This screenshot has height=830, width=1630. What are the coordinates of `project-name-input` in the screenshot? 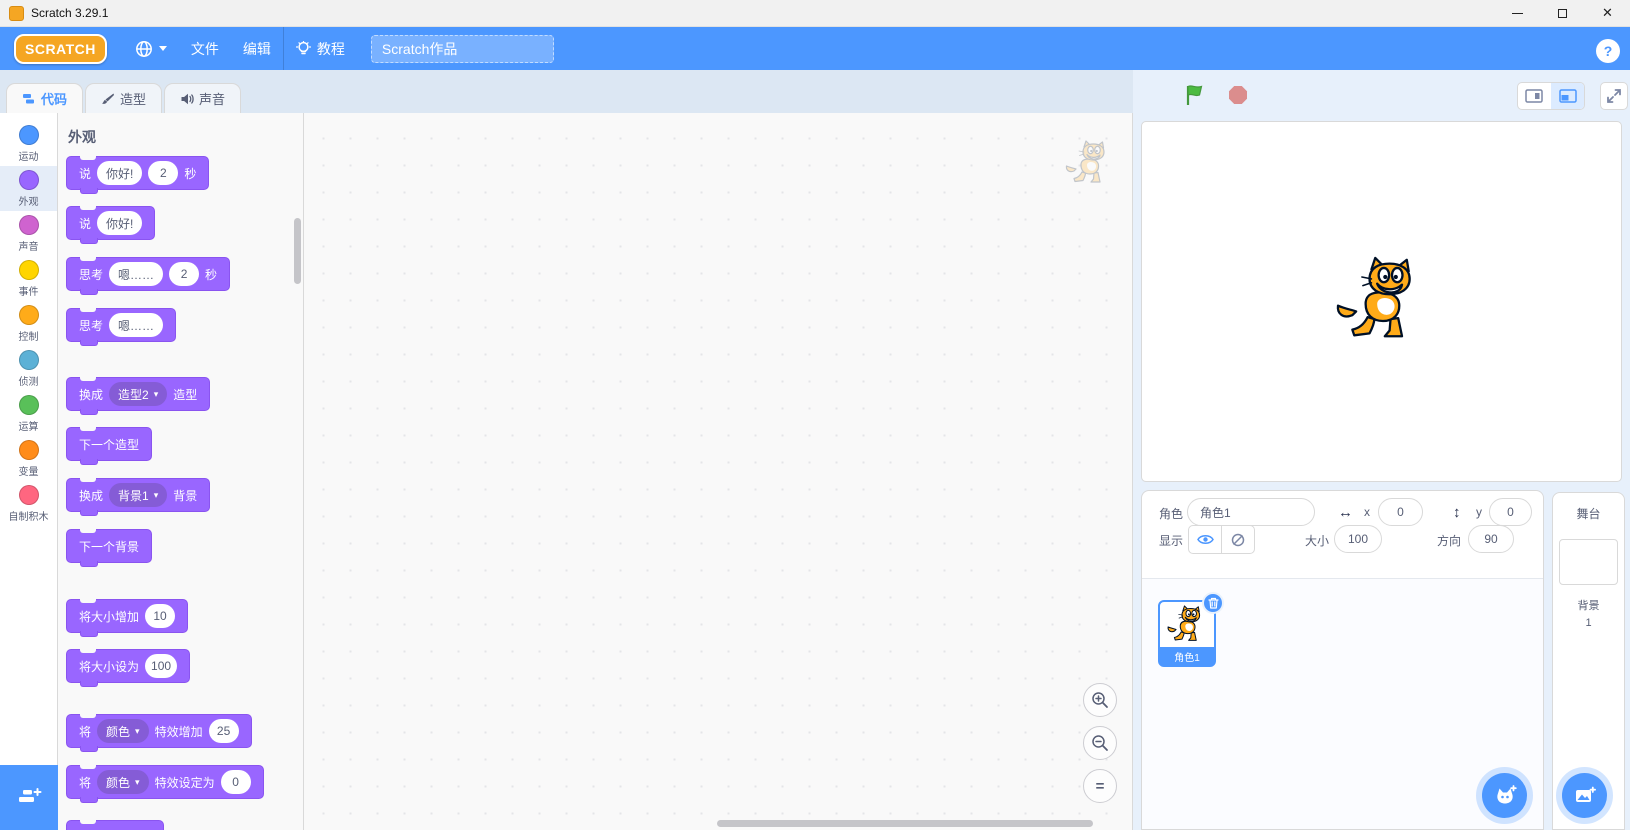 It's located at (462, 48).